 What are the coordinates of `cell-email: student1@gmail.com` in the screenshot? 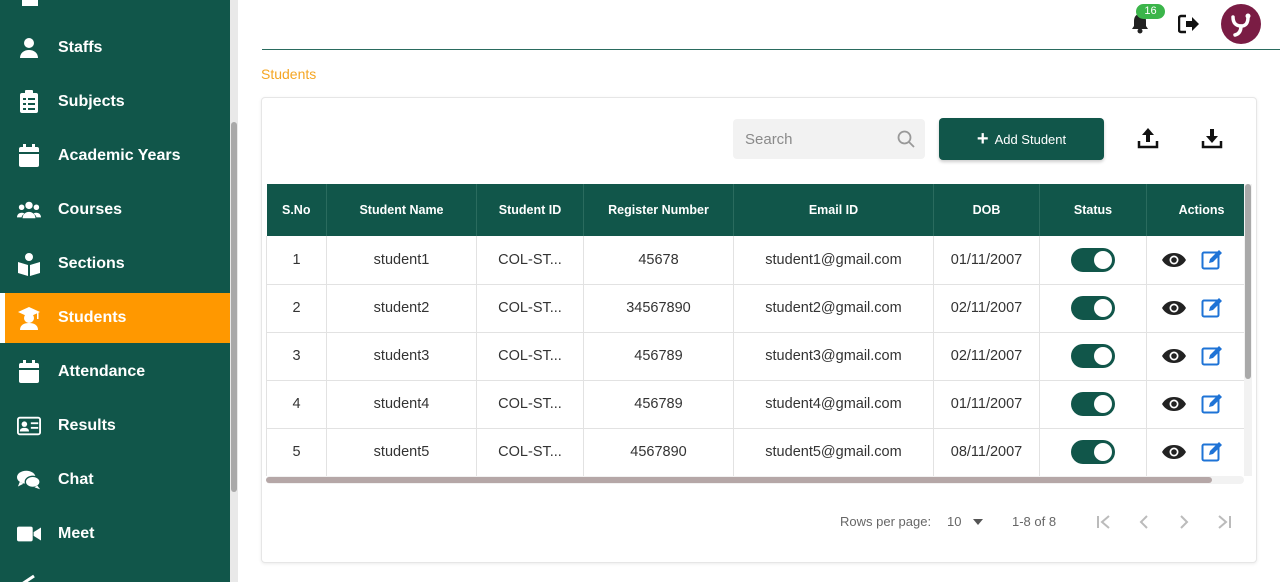 It's located at (833, 260).